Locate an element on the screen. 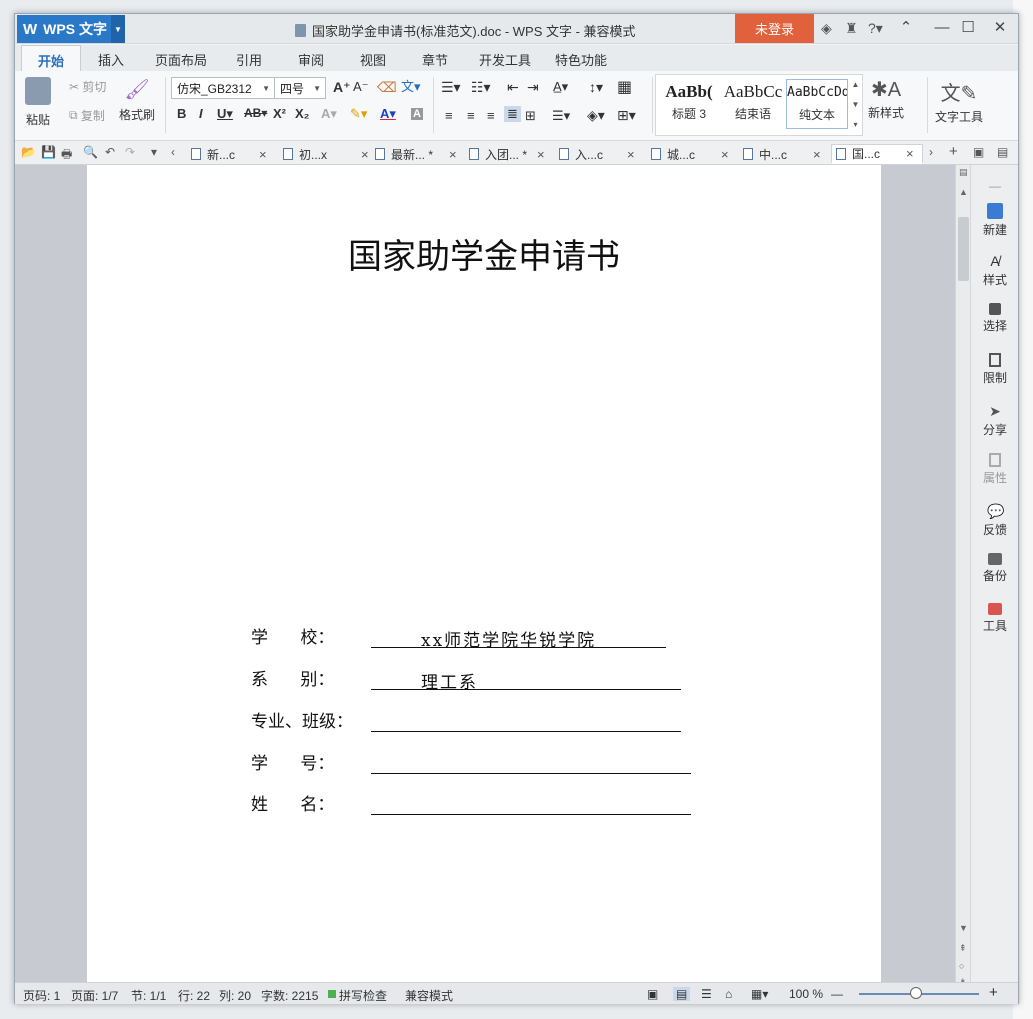  sort-icon: ↕▾ is located at coordinates (596, 87).